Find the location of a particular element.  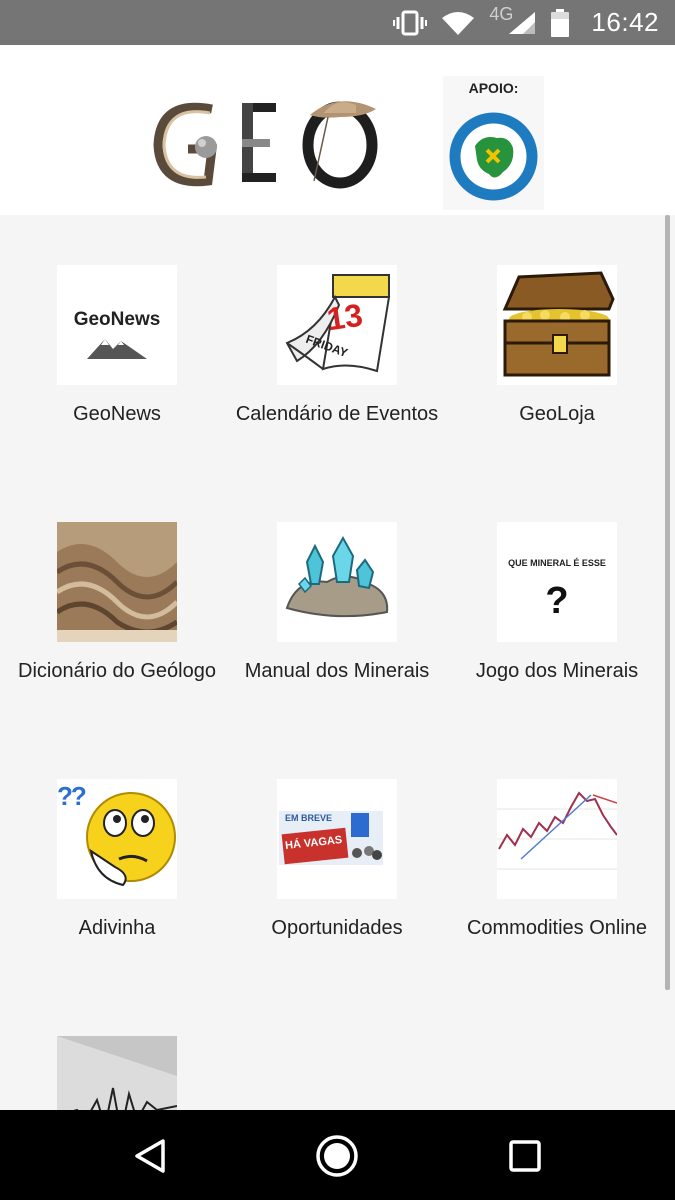

back-icon is located at coordinates (150, 1156).